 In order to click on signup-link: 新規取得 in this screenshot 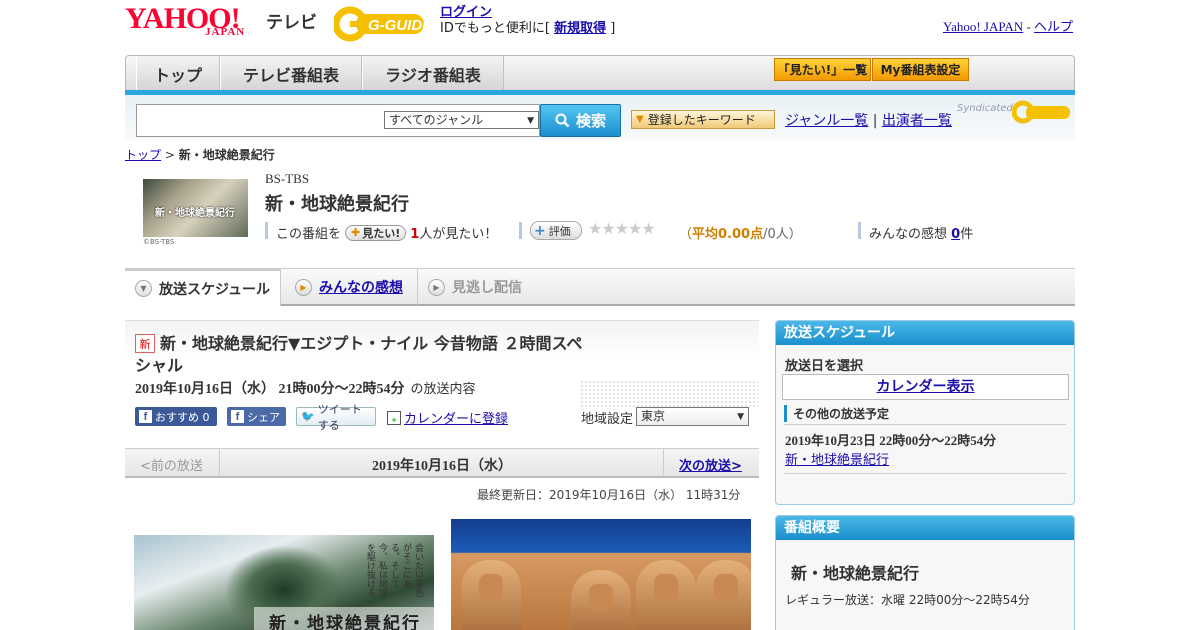, I will do `click(580, 28)`.